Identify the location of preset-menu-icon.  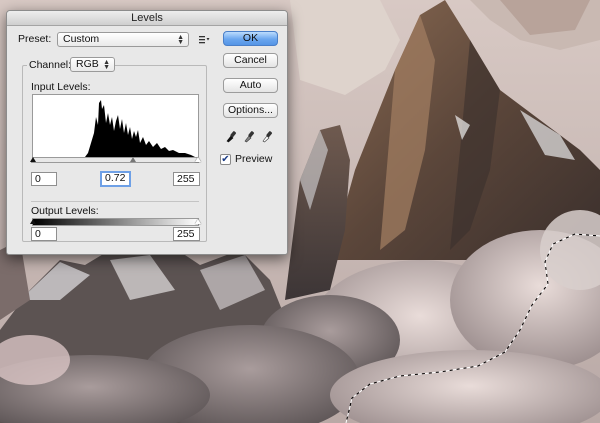
(204, 40).